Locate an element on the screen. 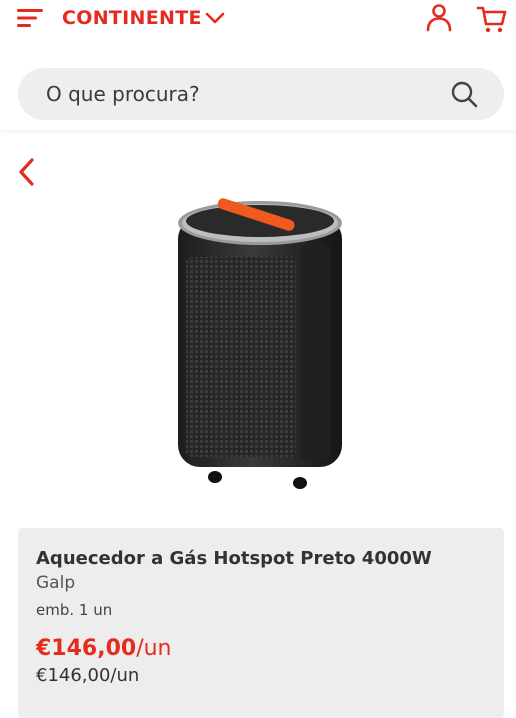  chevron-left-icon is located at coordinates (27, 172).